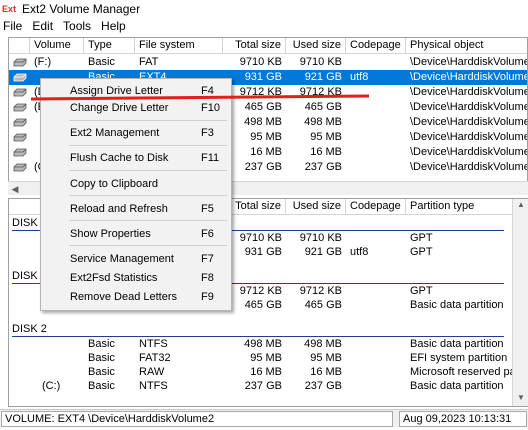  What do you see at coordinates (113, 26) in the screenshot?
I see `menu-help: Help` at bounding box center [113, 26].